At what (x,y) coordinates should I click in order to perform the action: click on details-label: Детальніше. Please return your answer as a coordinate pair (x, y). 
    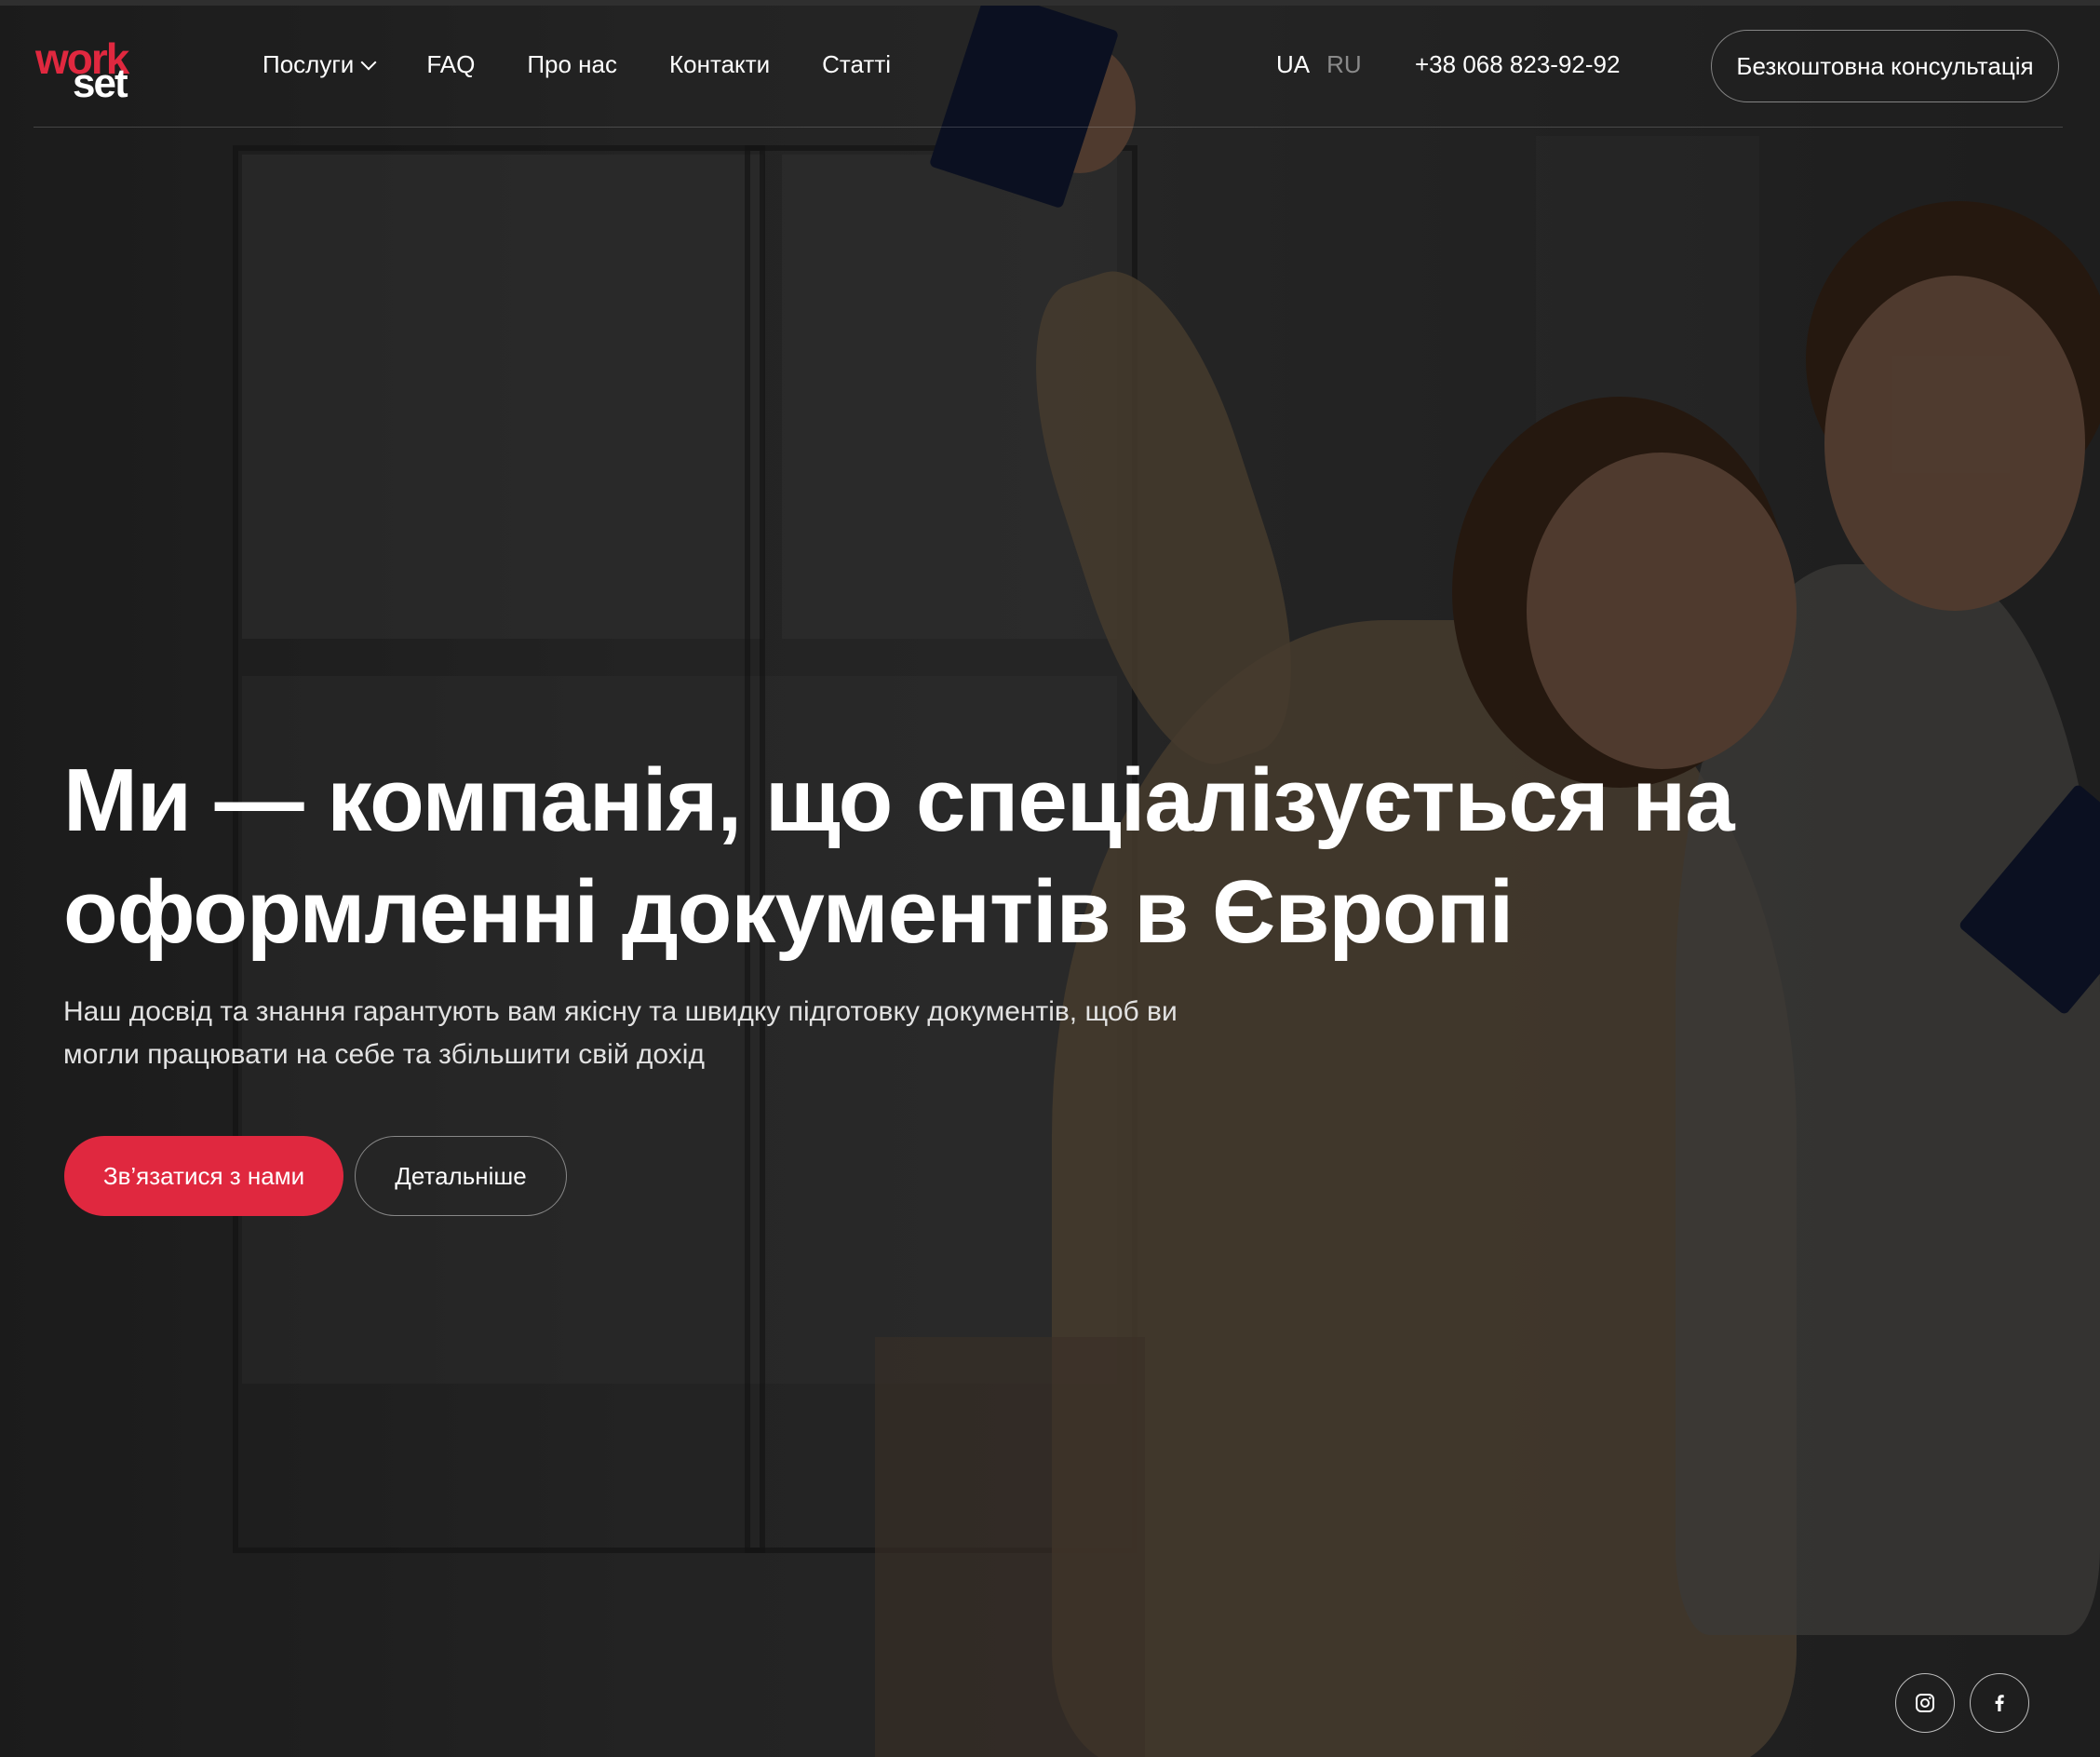
    Looking at the image, I should click on (461, 1175).